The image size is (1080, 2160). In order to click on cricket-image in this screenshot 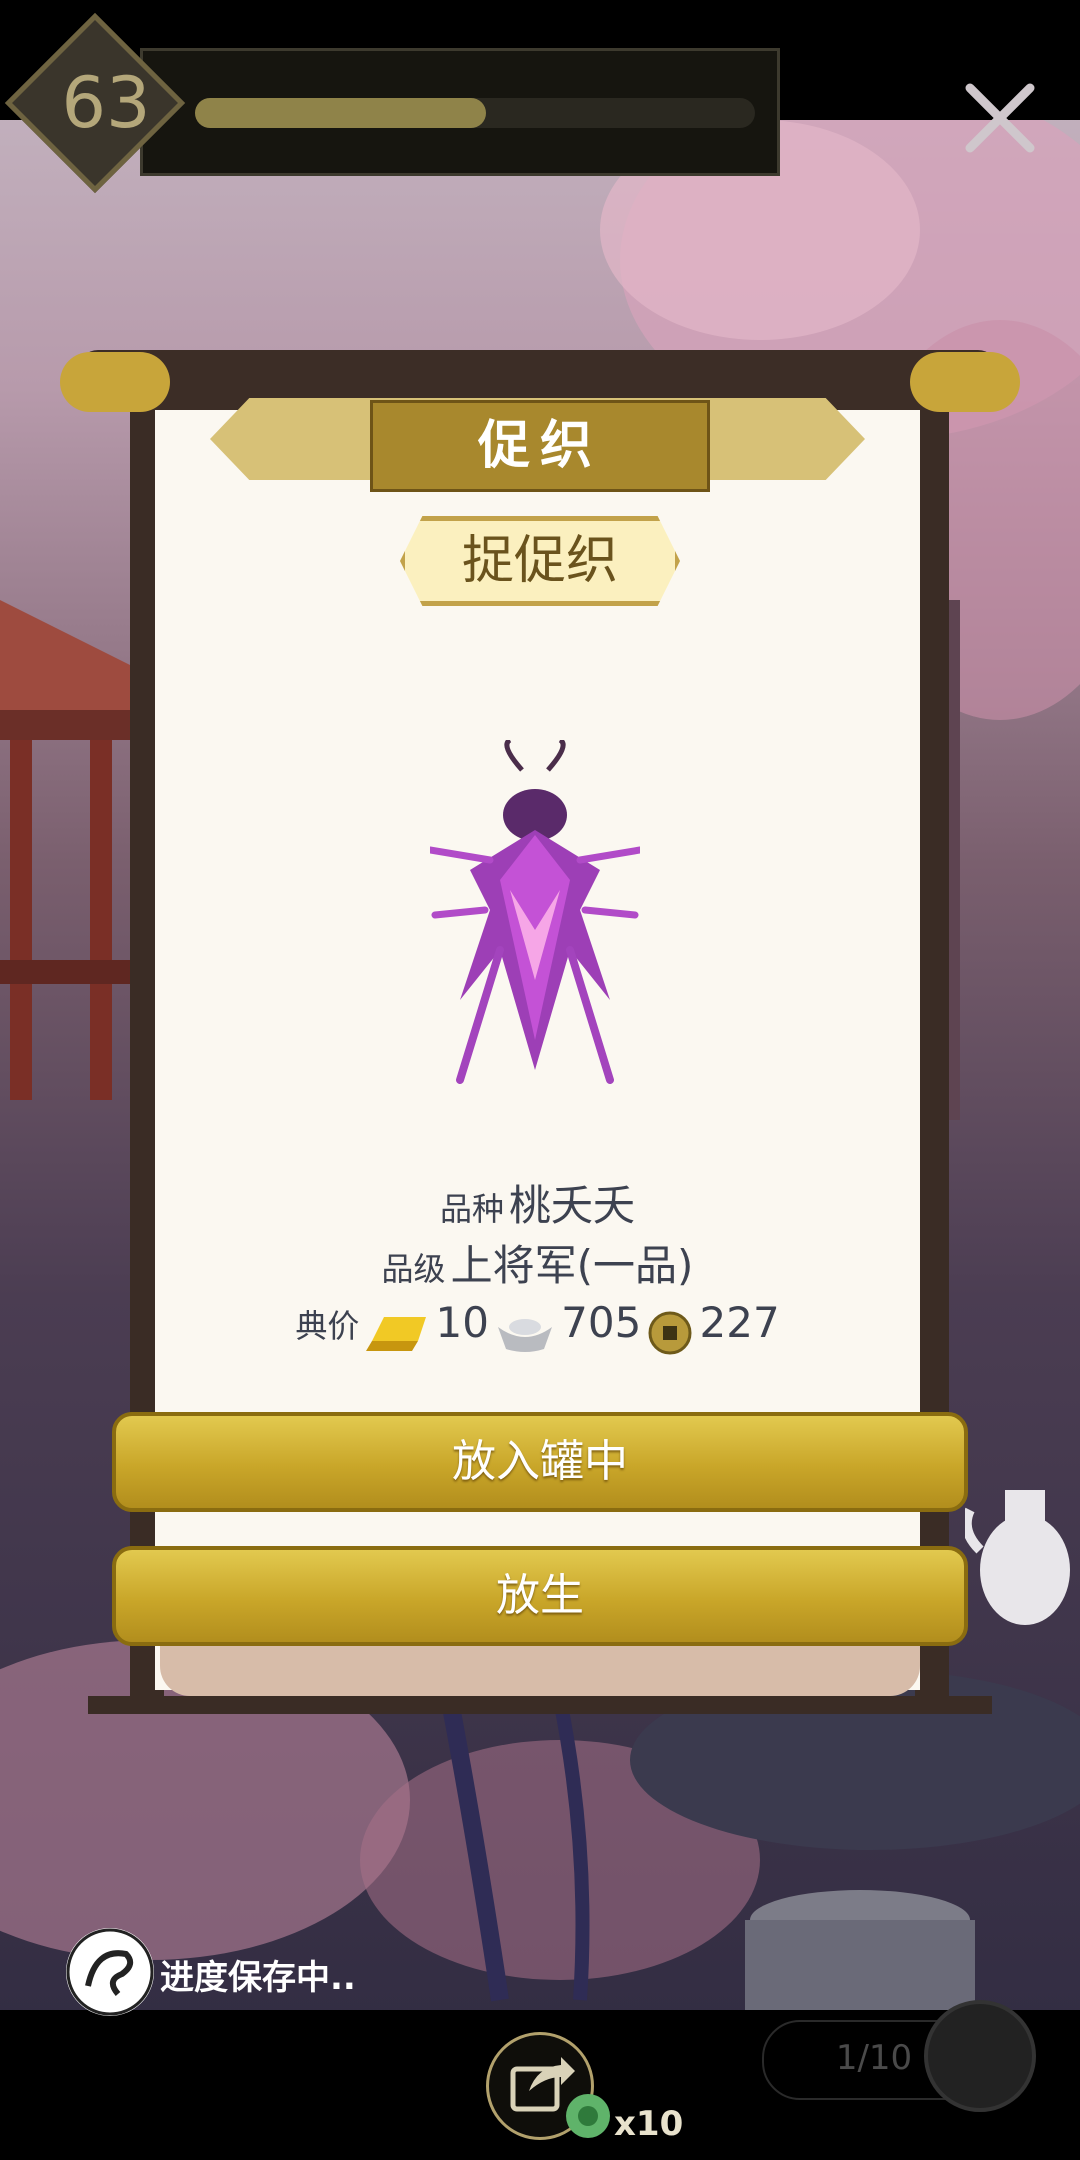, I will do `click(535, 912)`.